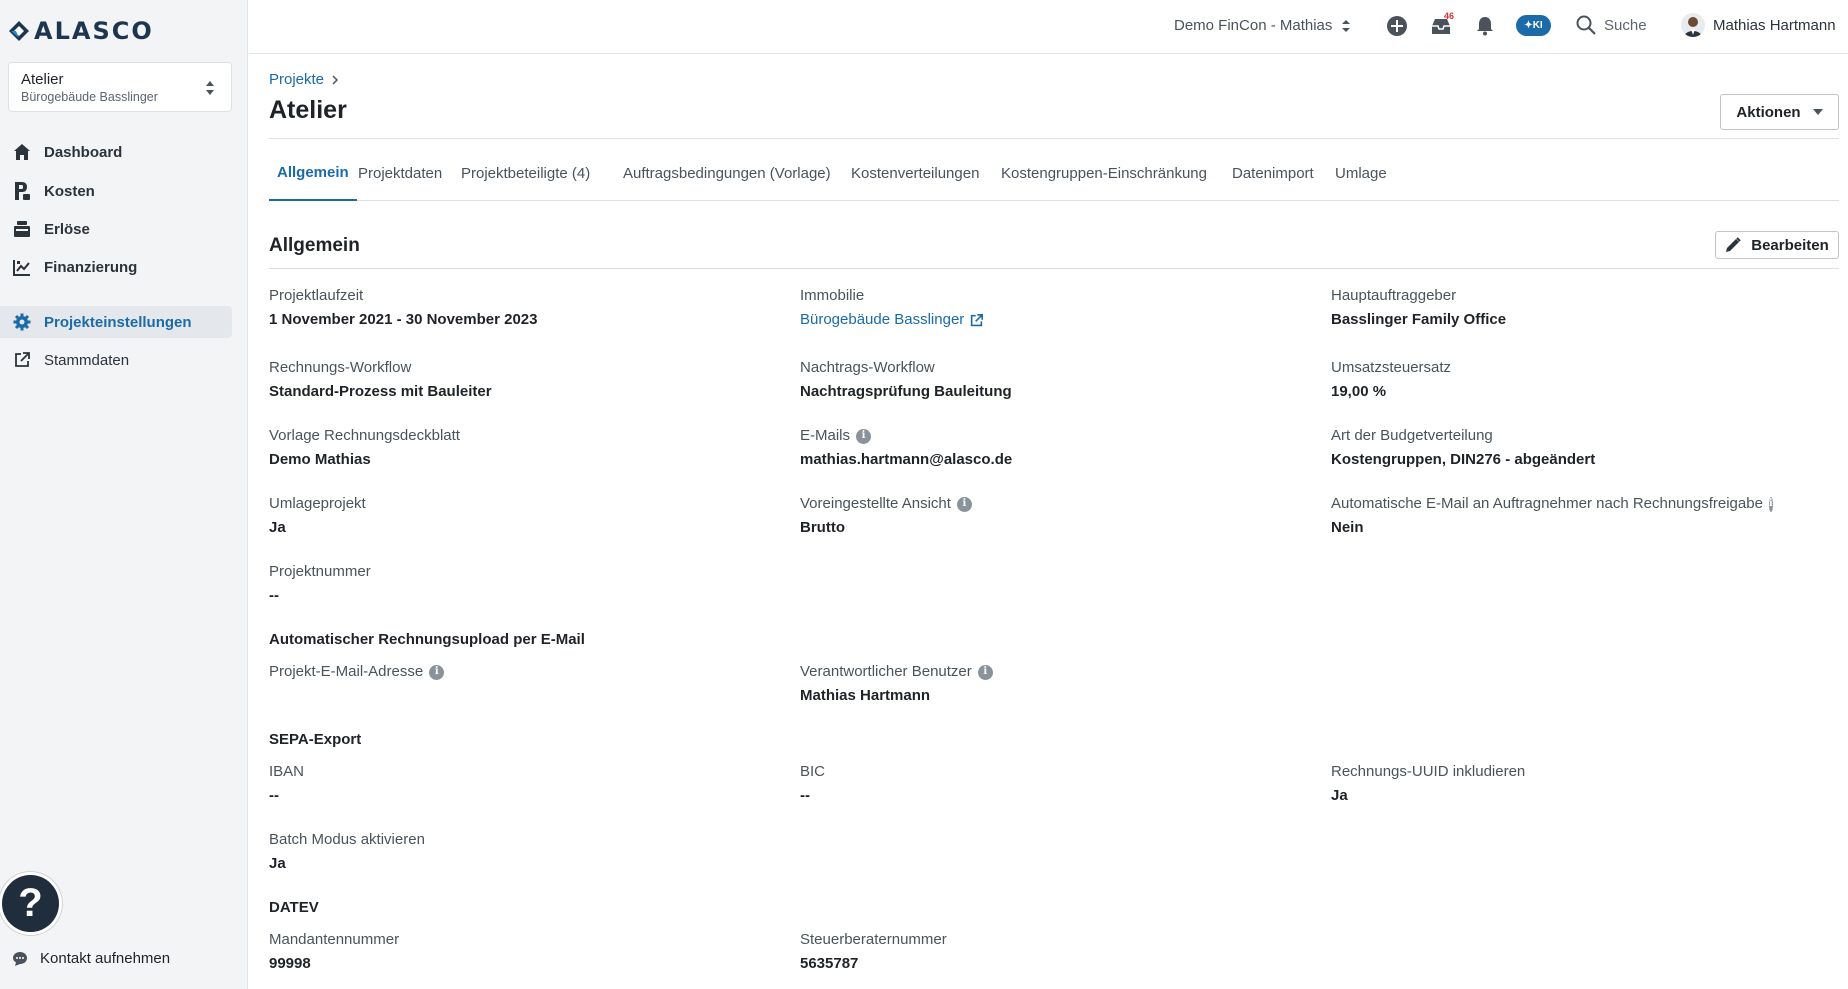 This screenshot has height=989, width=1848. I want to click on tenant-switcher: Demo FinCon - Mathias, so click(1262, 25).